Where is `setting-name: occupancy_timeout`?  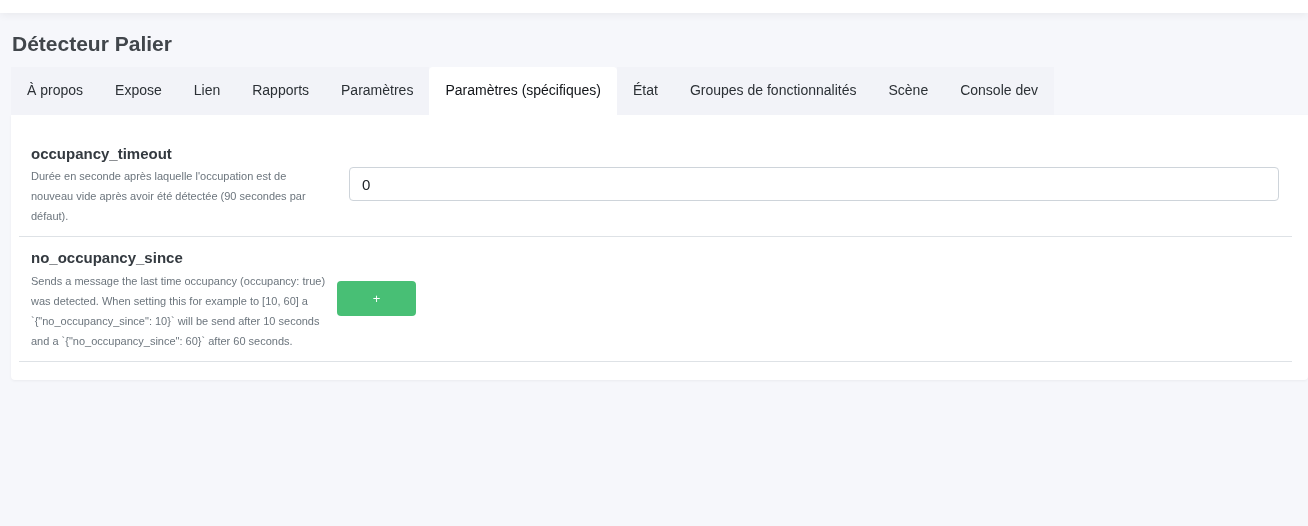
setting-name: occupancy_timeout is located at coordinates (102, 153).